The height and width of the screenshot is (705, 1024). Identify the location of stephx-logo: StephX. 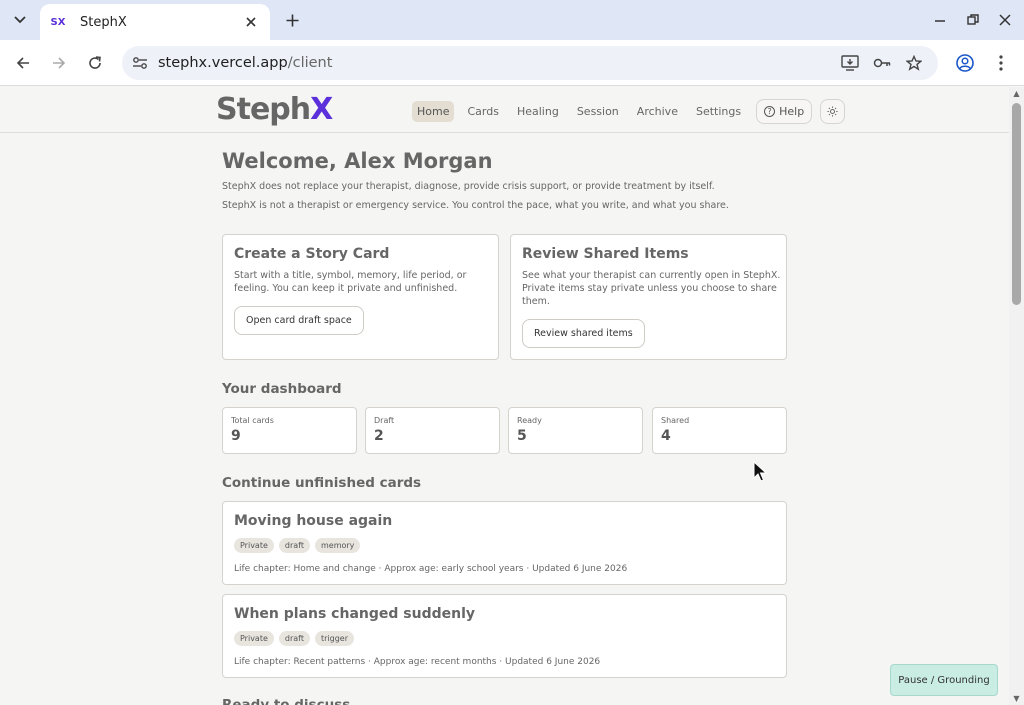
(274, 109).